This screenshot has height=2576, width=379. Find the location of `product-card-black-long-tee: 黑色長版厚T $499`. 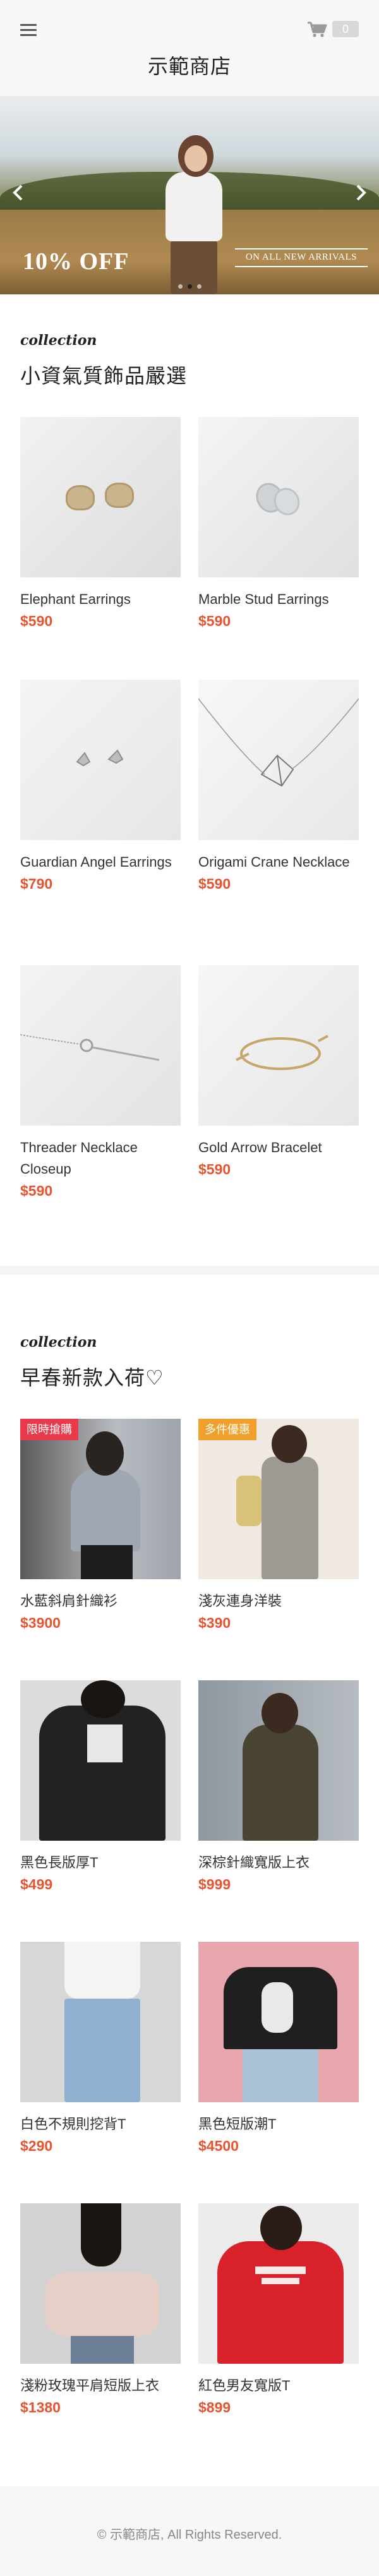

product-card-black-long-tee: 黑色長版厚T $499 is located at coordinates (100, 1787).